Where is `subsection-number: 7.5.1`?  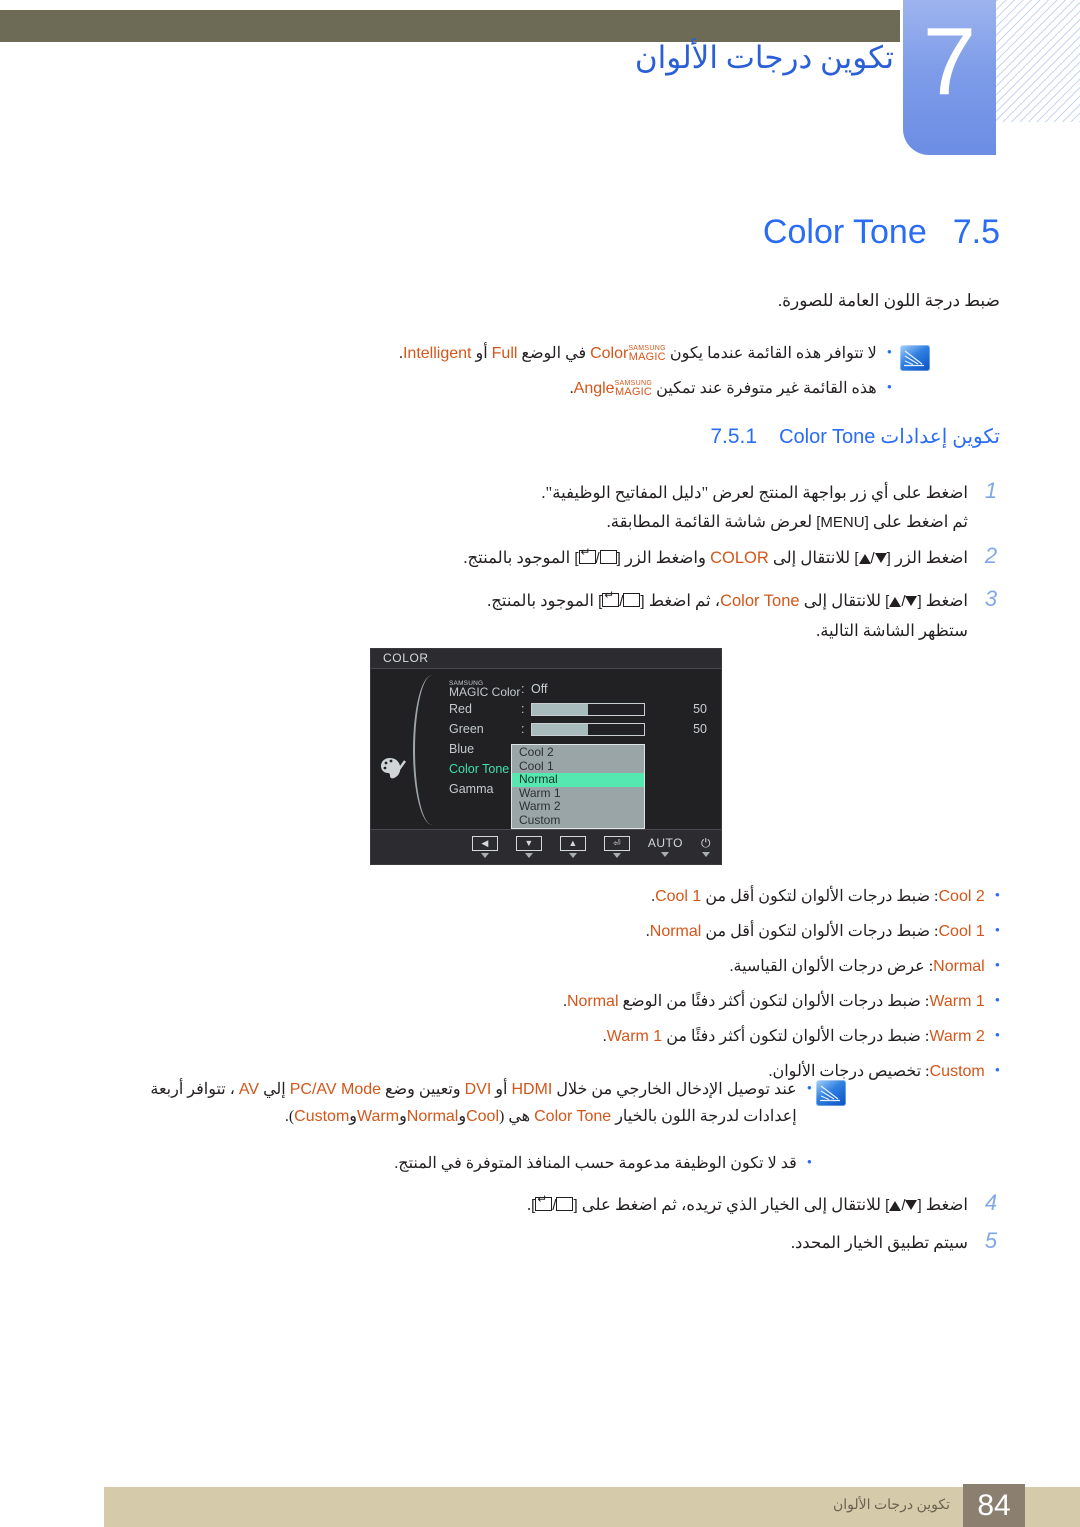
subsection-number: 7.5.1 is located at coordinates (734, 436).